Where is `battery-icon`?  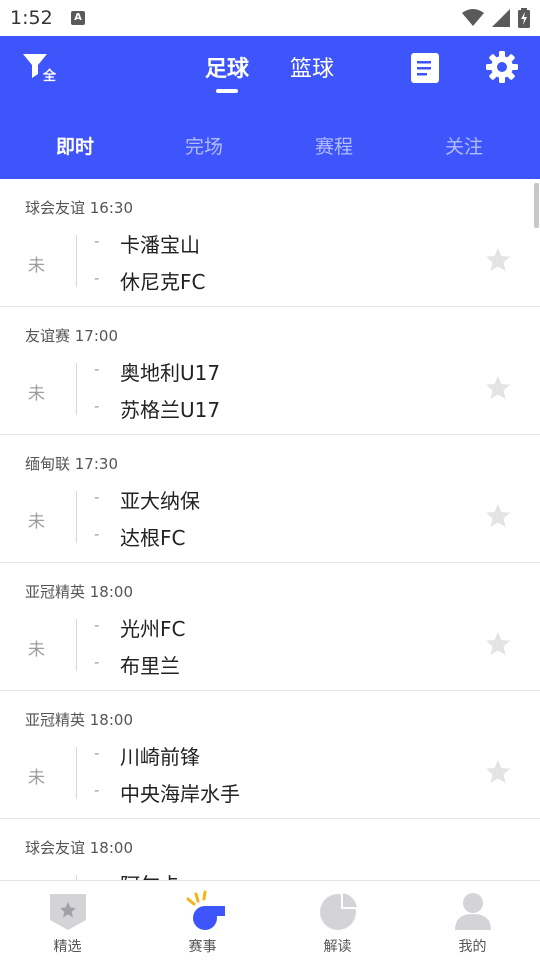
battery-icon is located at coordinates (524, 18).